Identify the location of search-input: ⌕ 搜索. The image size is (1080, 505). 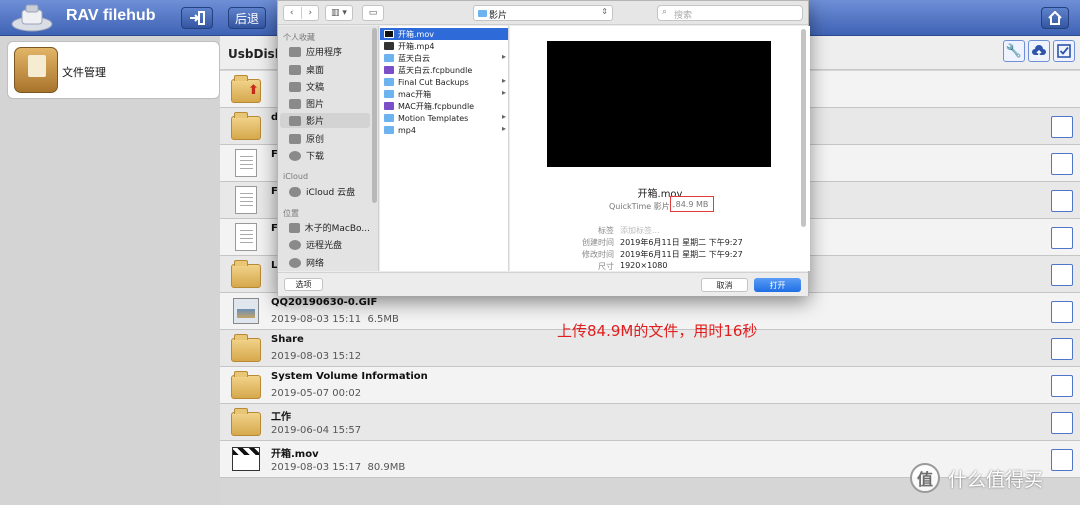
(730, 13).